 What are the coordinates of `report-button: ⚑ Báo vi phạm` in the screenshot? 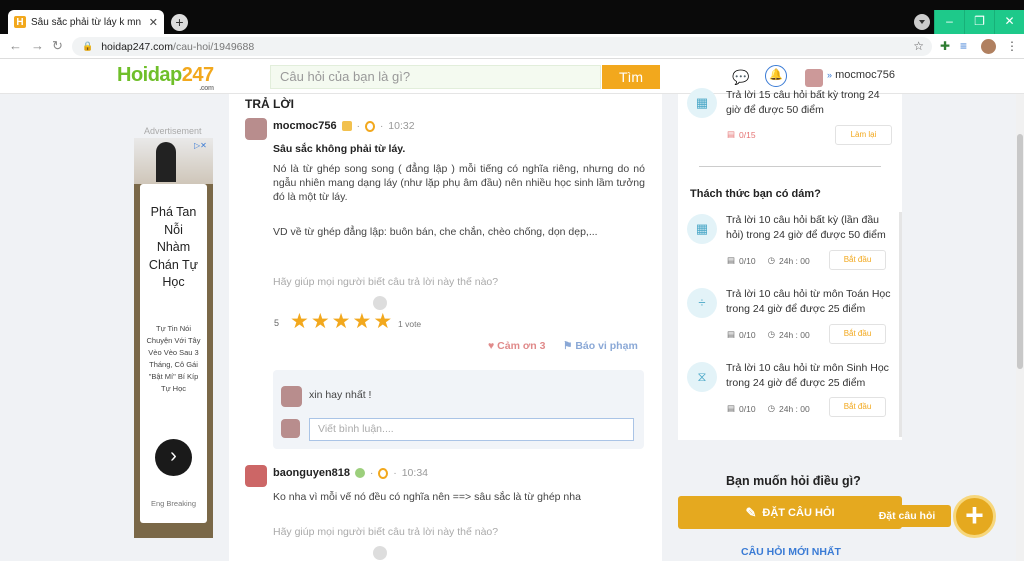 It's located at (600, 346).